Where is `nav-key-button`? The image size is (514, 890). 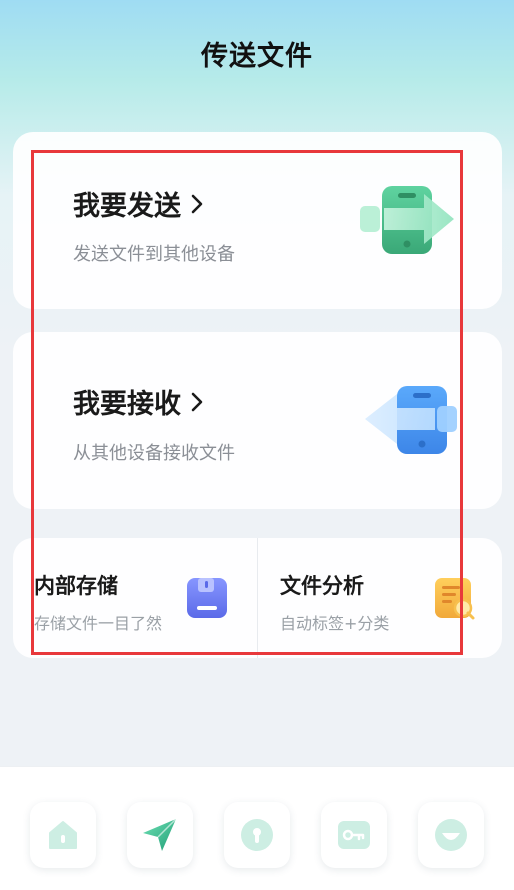
nav-key-button is located at coordinates (354, 835).